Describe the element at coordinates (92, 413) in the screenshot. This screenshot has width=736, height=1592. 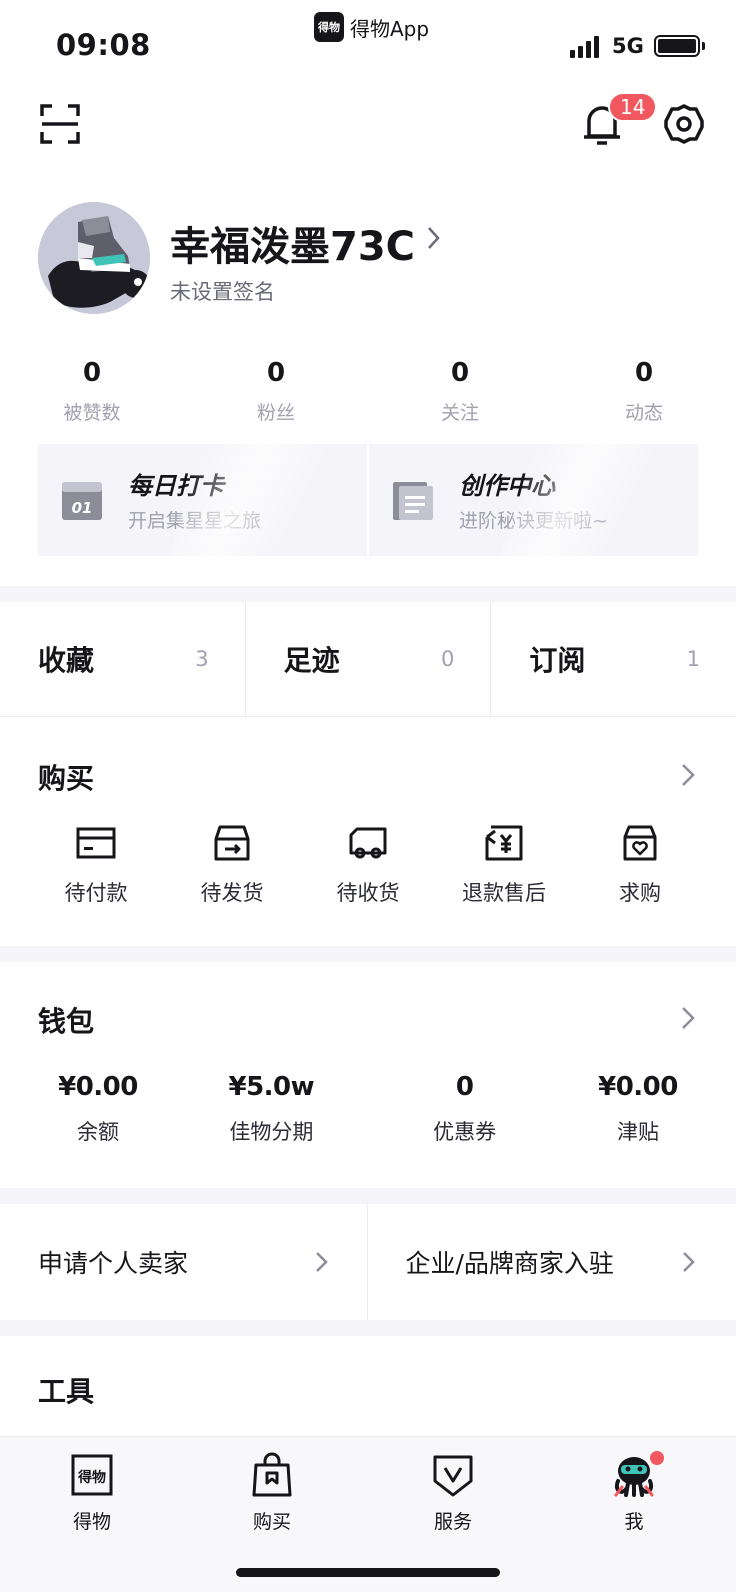
I see `stat-label: 被赞数` at that location.